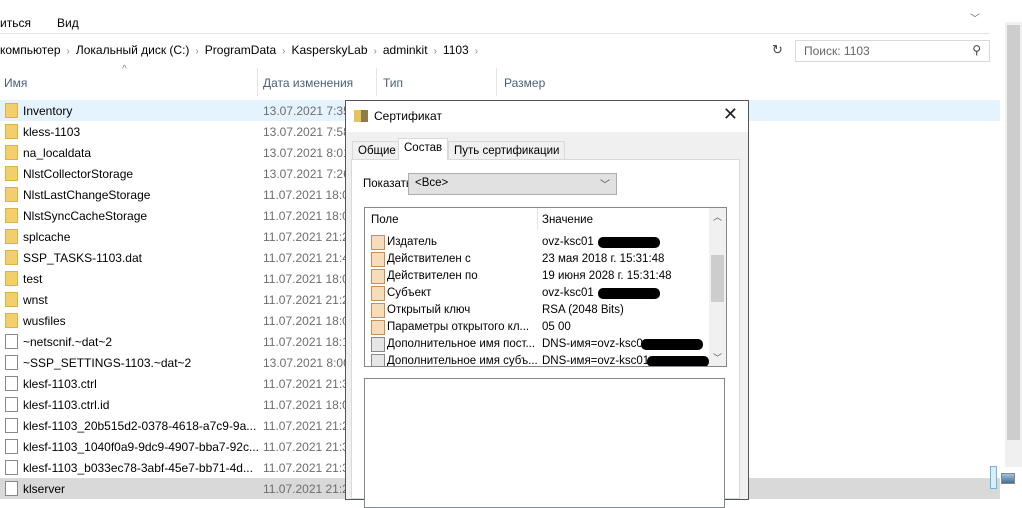  What do you see at coordinates (48, 111) in the screenshot?
I see `file-name: Inventory` at bounding box center [48, 111].